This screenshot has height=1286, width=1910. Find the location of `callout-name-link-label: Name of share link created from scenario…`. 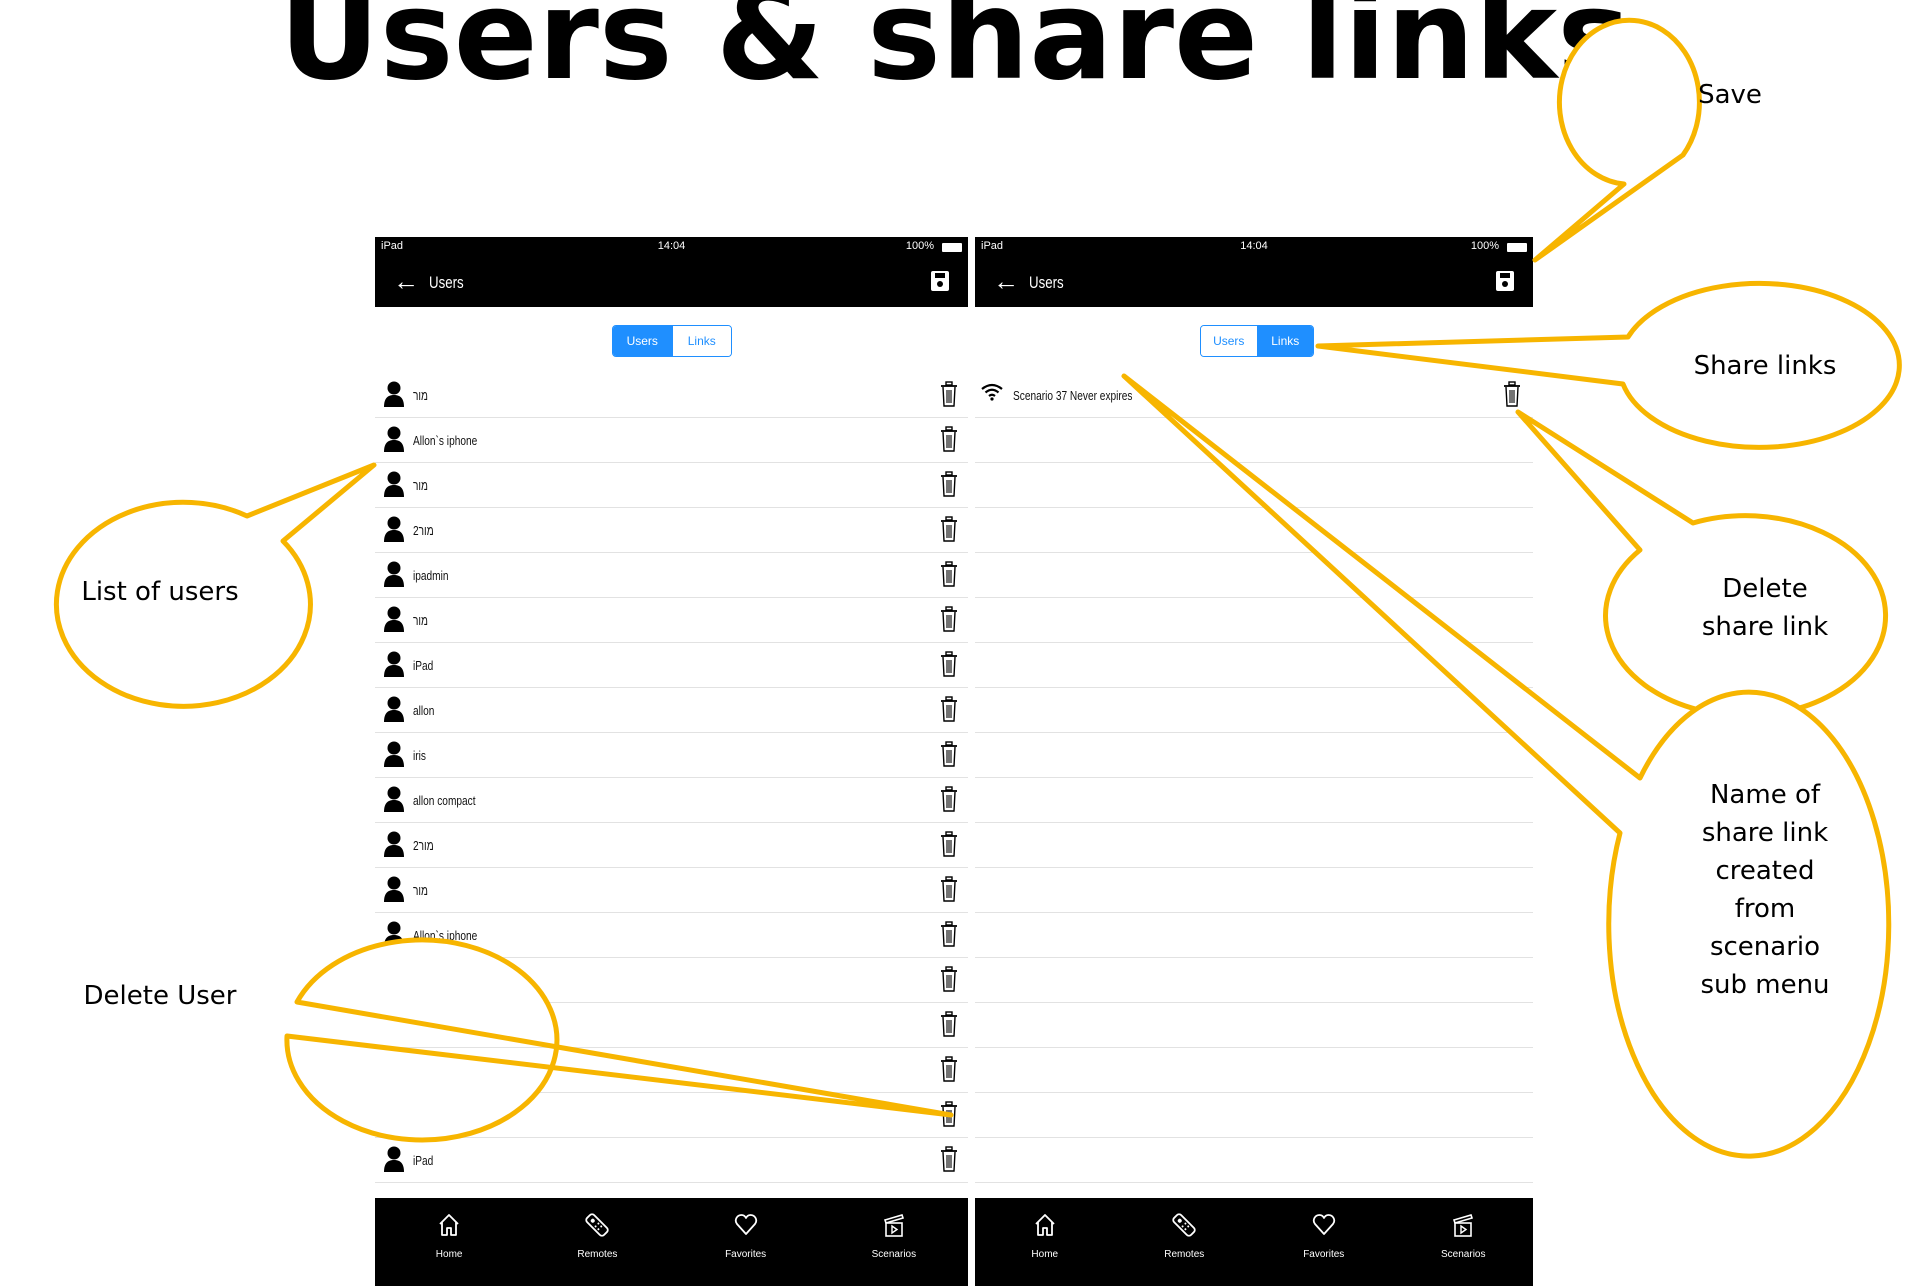

callout-name-link-label: Name of share link created from scenario… is located at coordinates (1765, 890).